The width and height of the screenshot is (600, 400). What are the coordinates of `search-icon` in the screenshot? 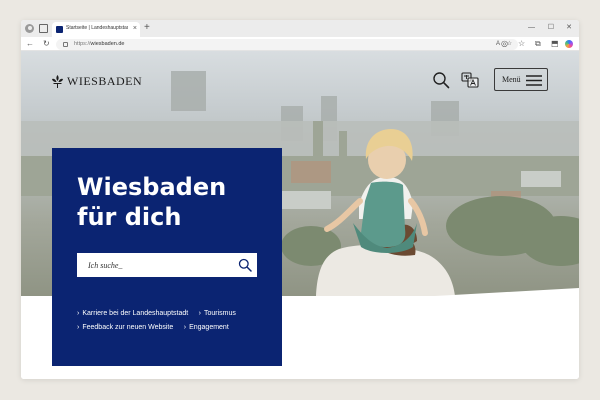 It's located at (245, 265).